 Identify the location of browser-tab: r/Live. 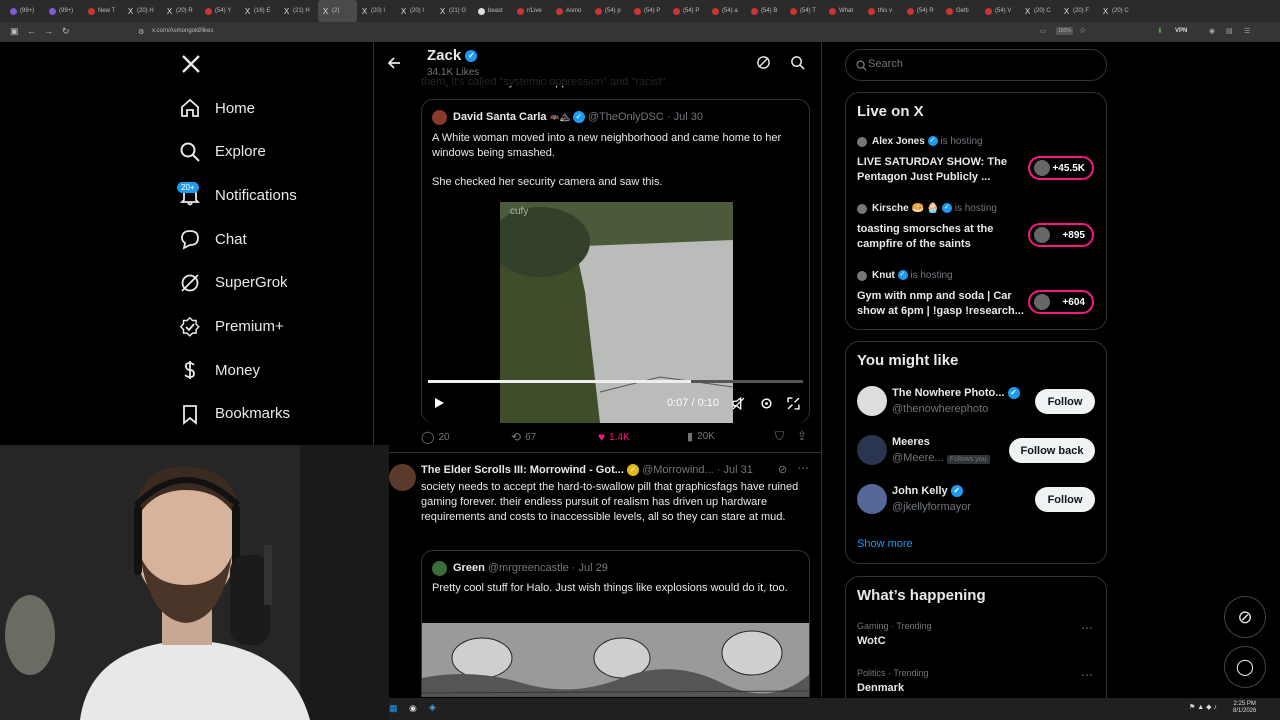
(532, 11).